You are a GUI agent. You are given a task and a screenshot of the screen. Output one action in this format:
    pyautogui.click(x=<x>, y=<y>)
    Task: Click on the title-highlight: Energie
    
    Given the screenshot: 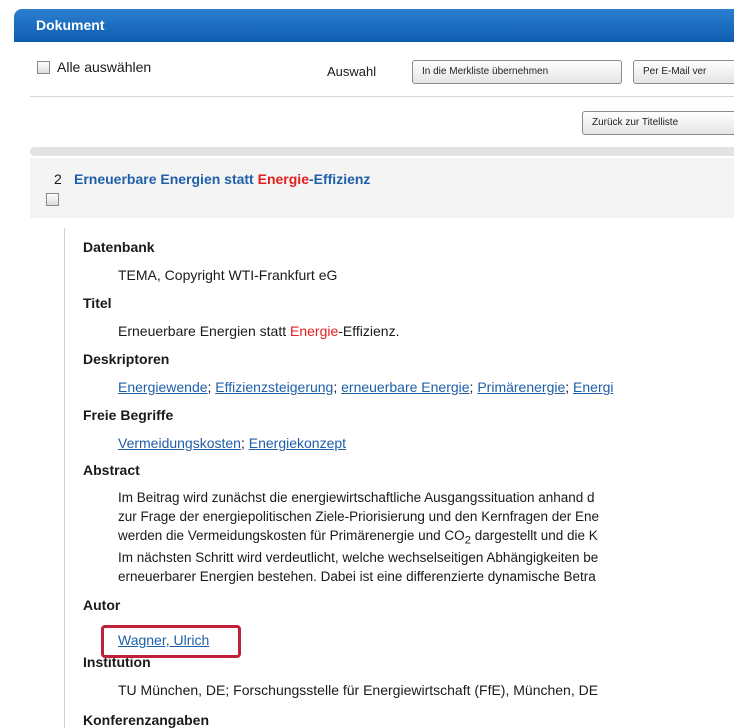 What is the action you would take?
    pyautogui.click(x=283, y=179)
    